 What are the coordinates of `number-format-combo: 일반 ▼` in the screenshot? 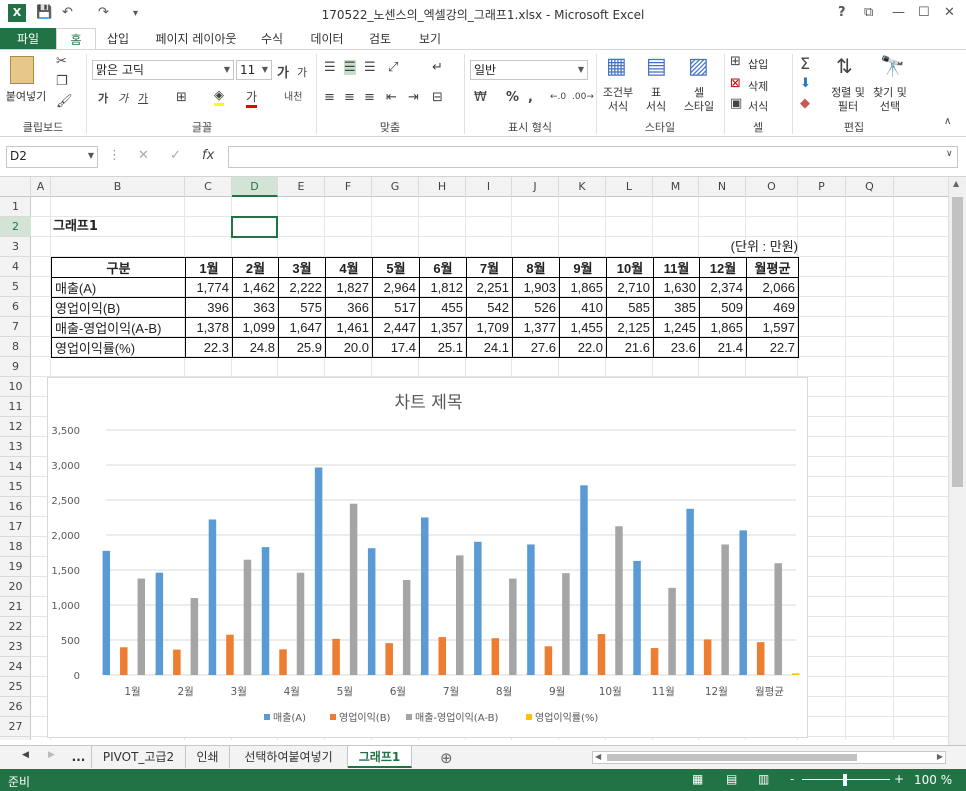 It's located at (529, 70).